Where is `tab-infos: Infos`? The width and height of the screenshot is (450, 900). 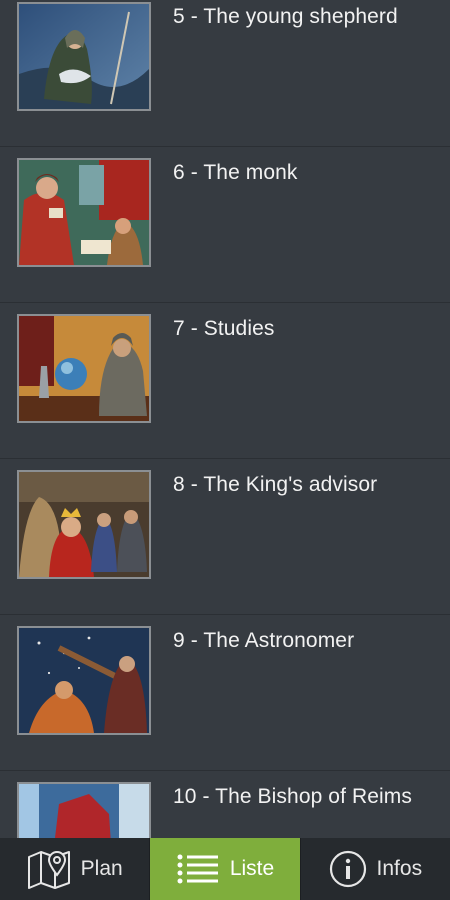
tab-infos: Infos is located at coordinates (374, 869).